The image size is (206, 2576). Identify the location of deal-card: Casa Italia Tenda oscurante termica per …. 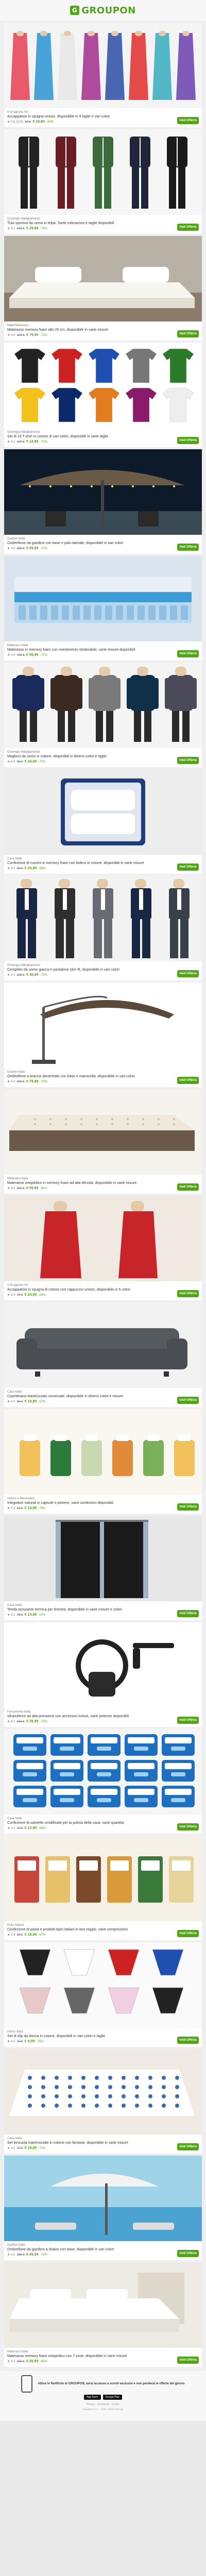
(103, 1568).